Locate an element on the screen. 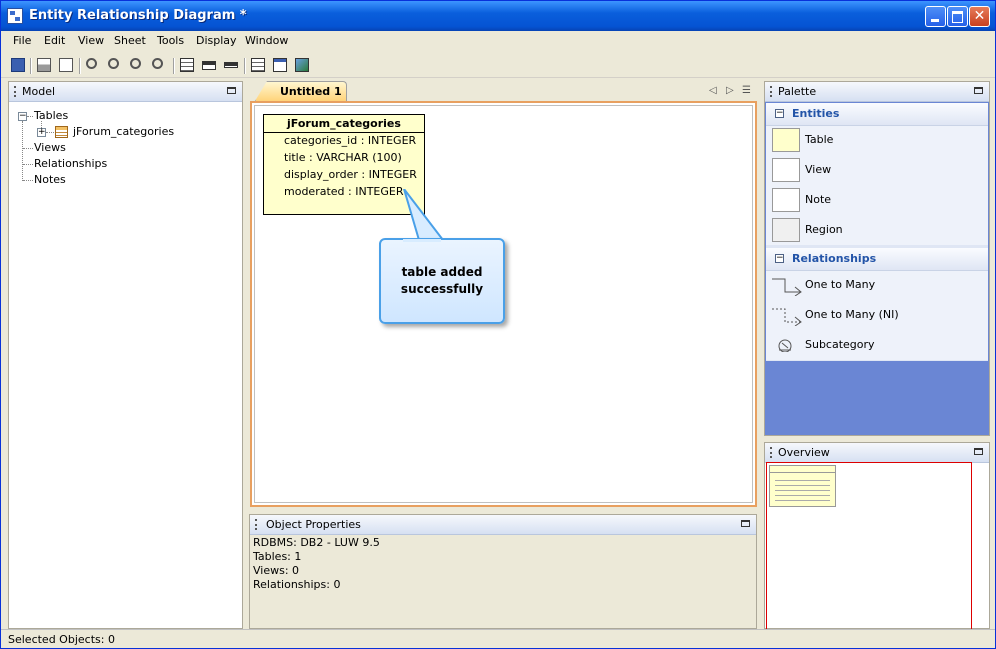  palette-item-note: Note is located at coordinates (818, 199).